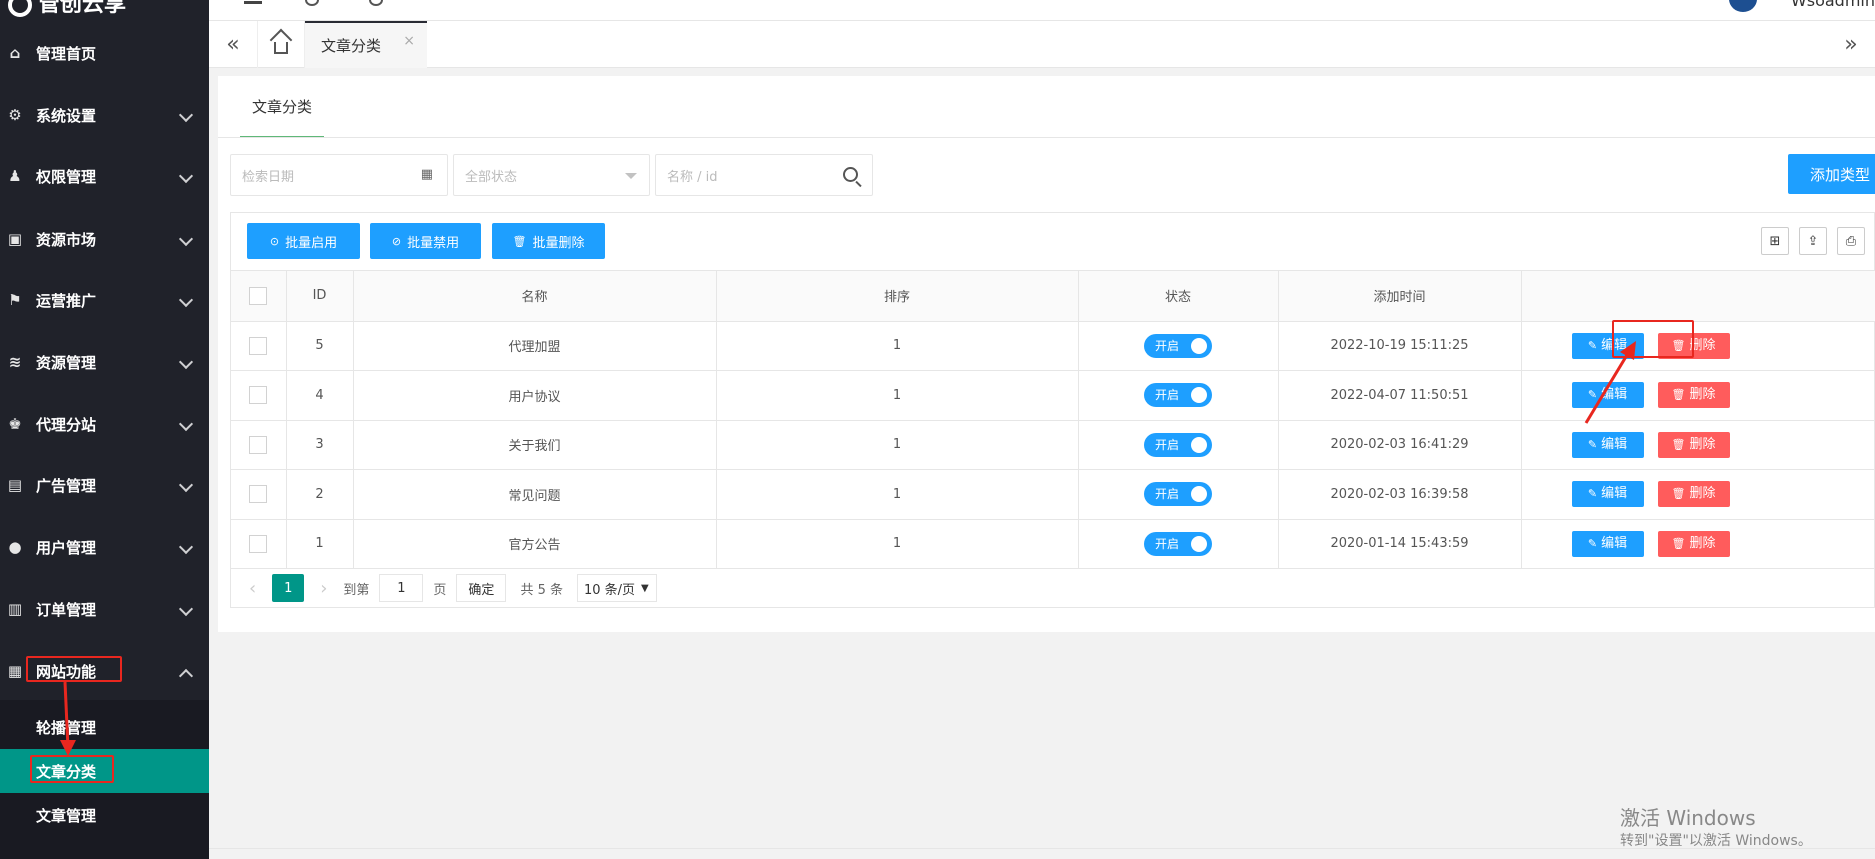  I want to click on sidebar-item-flag: ⚑ 运营推广, so click(104, 300).